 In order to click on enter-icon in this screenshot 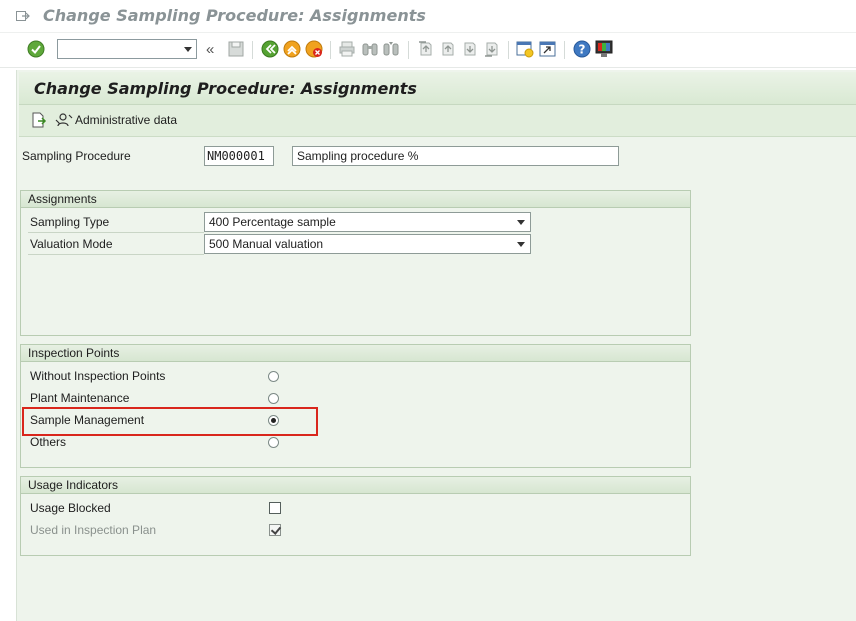, I will do `click(36, 49)`.